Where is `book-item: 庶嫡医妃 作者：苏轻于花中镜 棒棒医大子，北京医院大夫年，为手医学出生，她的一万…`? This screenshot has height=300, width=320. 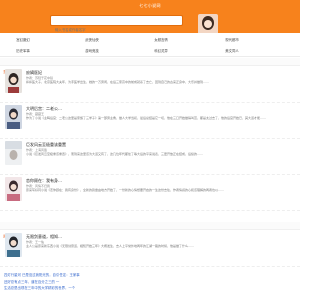
book-item: 庶嫡医妃 作者：苏轻于花中镜 棒棒医大子，北京医院大夫年，为手医学出生，她的一万… is located at coordinates (150, 85).